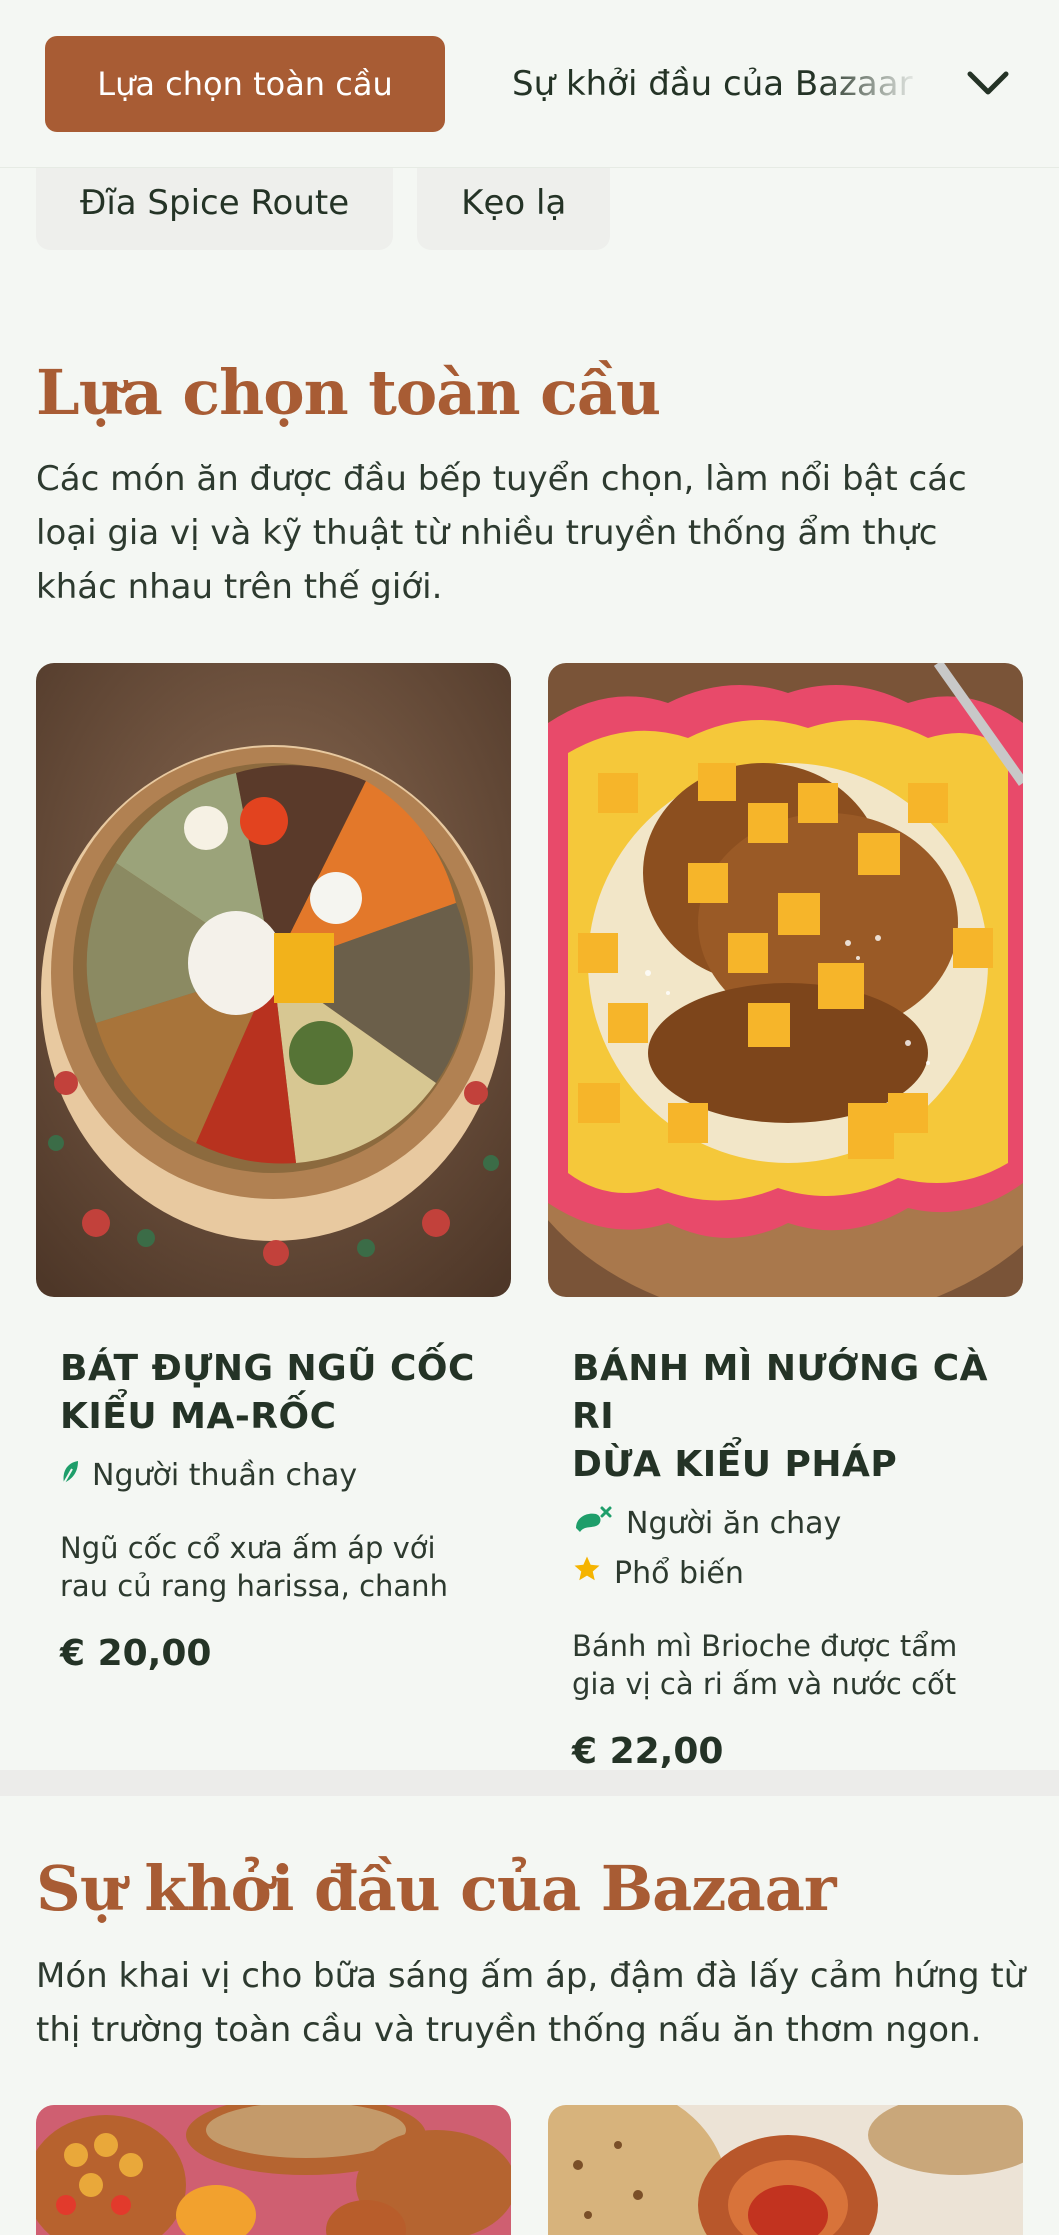 This screenshot has width=1059, height=2235. Describe the element at coordinates (267, 1392) in the screenshot. I see `menu-item-name: BÁT ĐỰNG NGŨ CỐC KIỂU MA-RỐC` at that location.